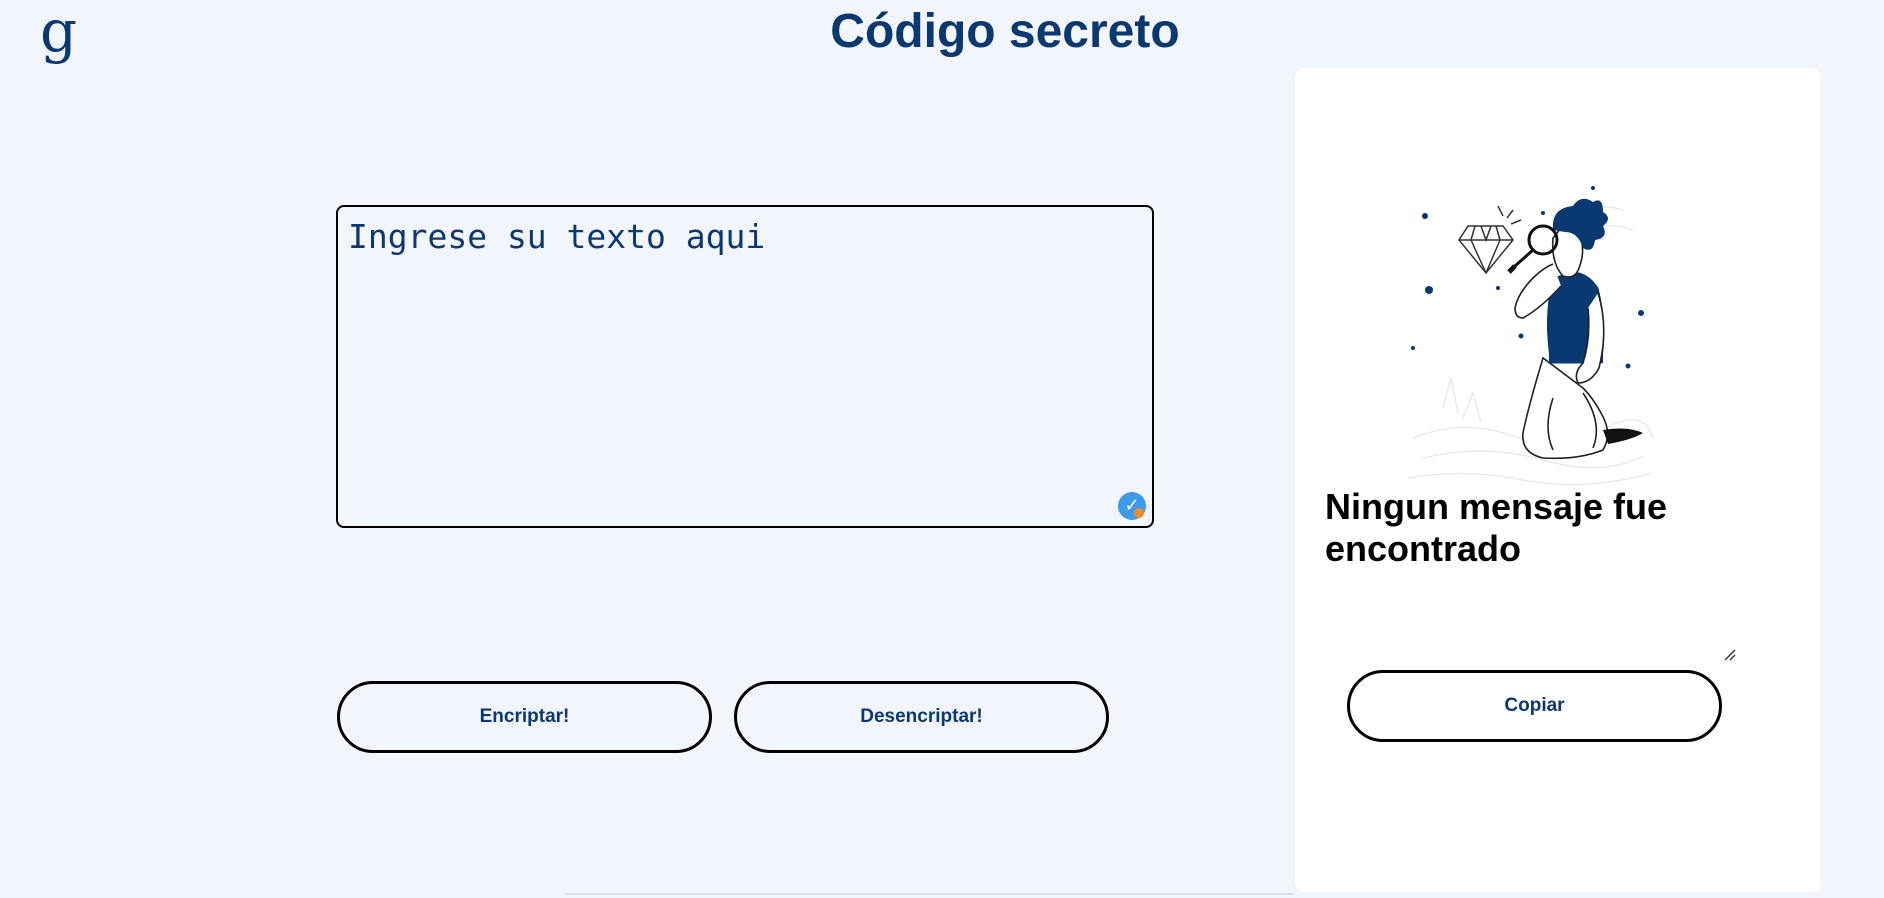 The height and width of the screenshot is (898, 1884). What do you see at coordinates (1005, 31) in the screenshot?
I see `page-title: Código secreto` at bounding box center [1005, 31].